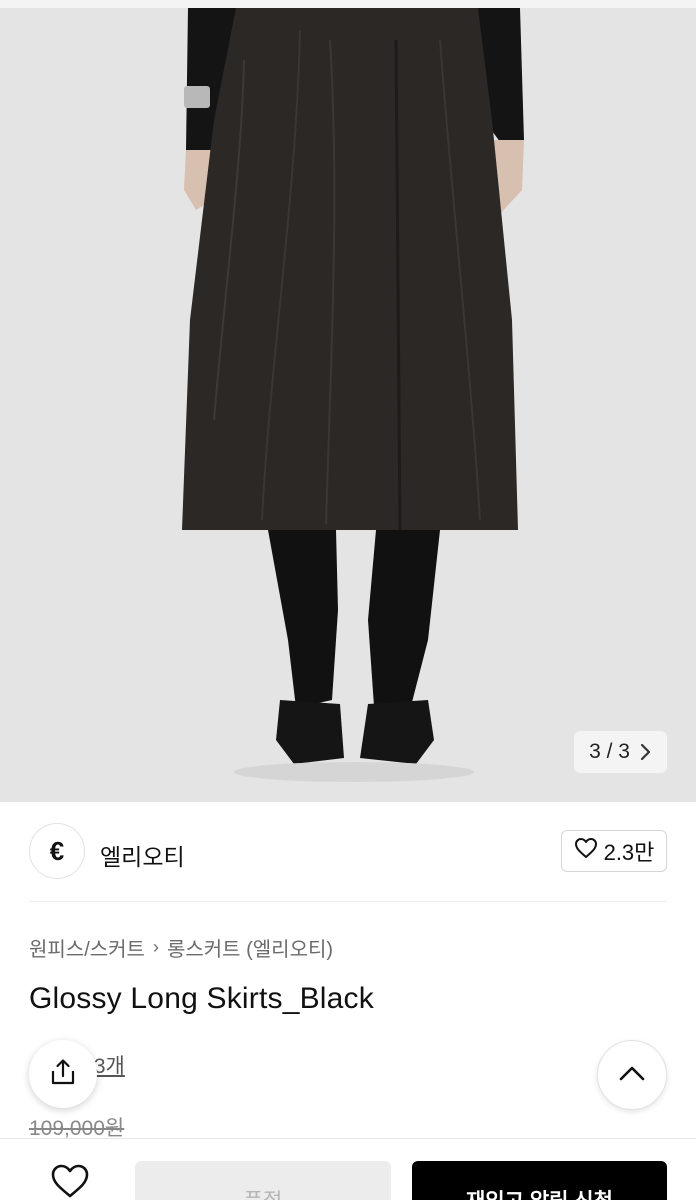 The image size is (696, 1200). I want to click on product-title: Glossy Long Skirts_Black, so click(201, 998).